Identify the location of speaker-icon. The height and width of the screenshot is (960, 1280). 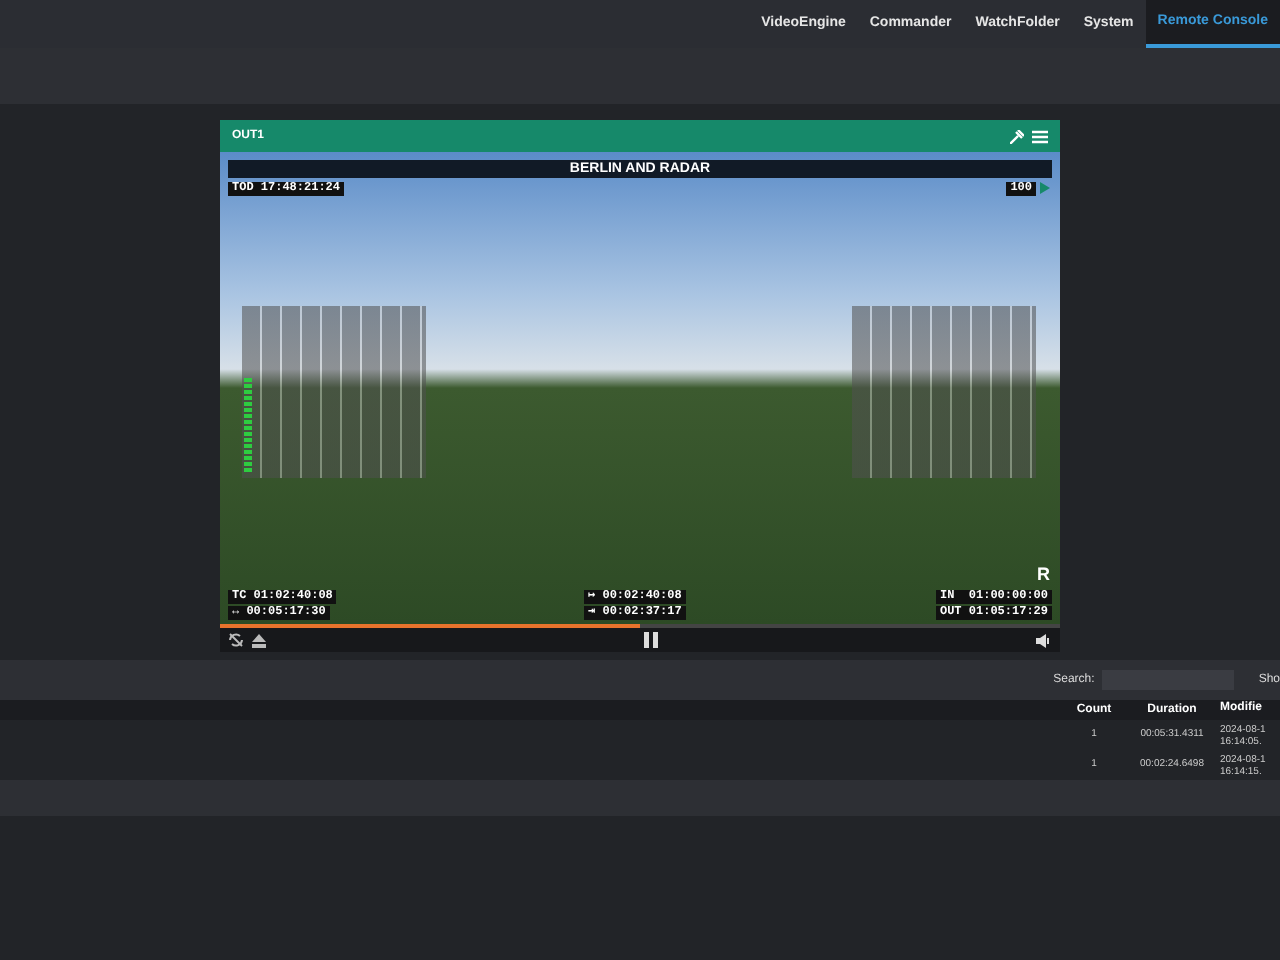
(1044, 640).